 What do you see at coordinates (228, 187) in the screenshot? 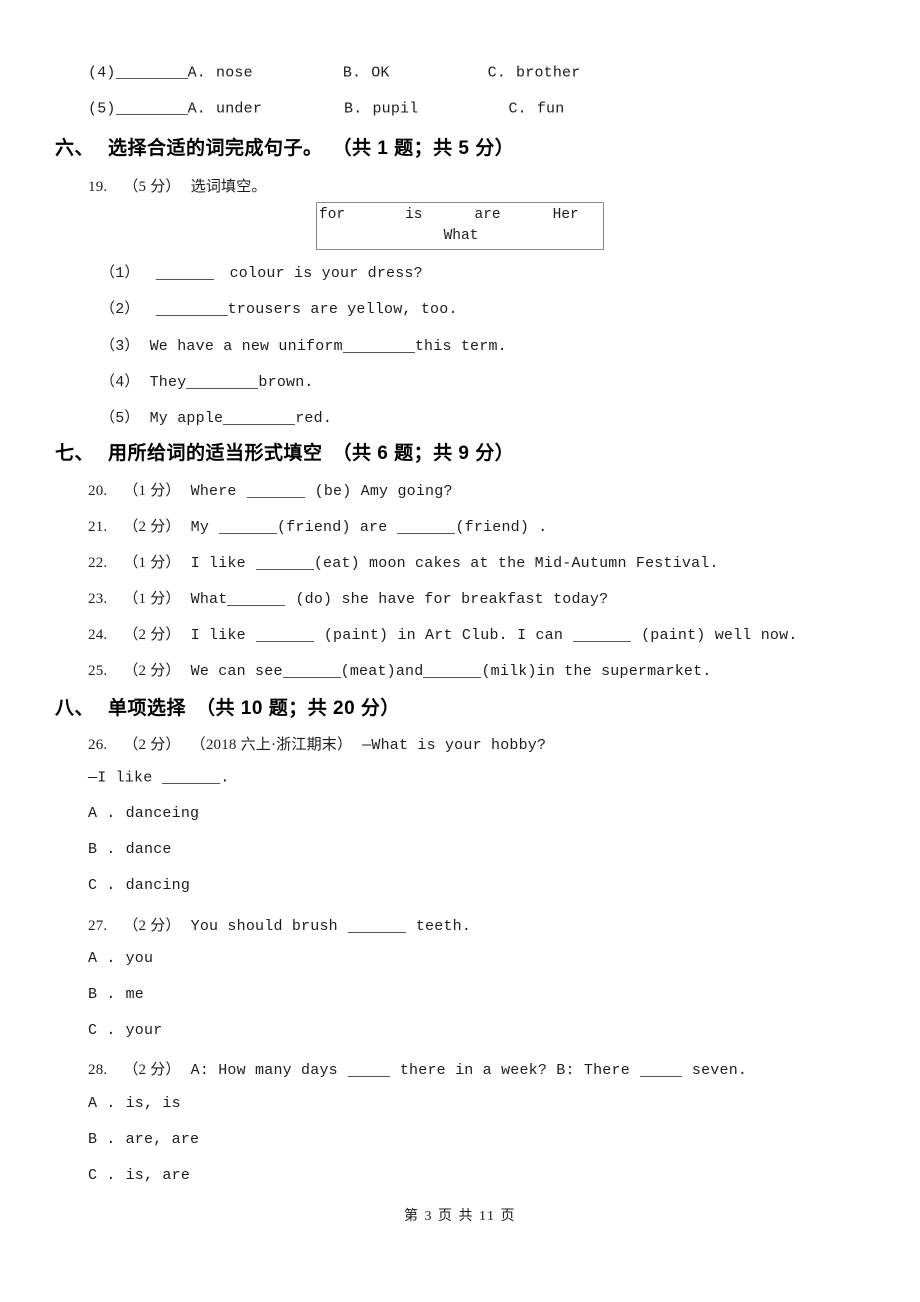
I see `question-19-prompt: 选词填空。` at bounding box center [228, 187].